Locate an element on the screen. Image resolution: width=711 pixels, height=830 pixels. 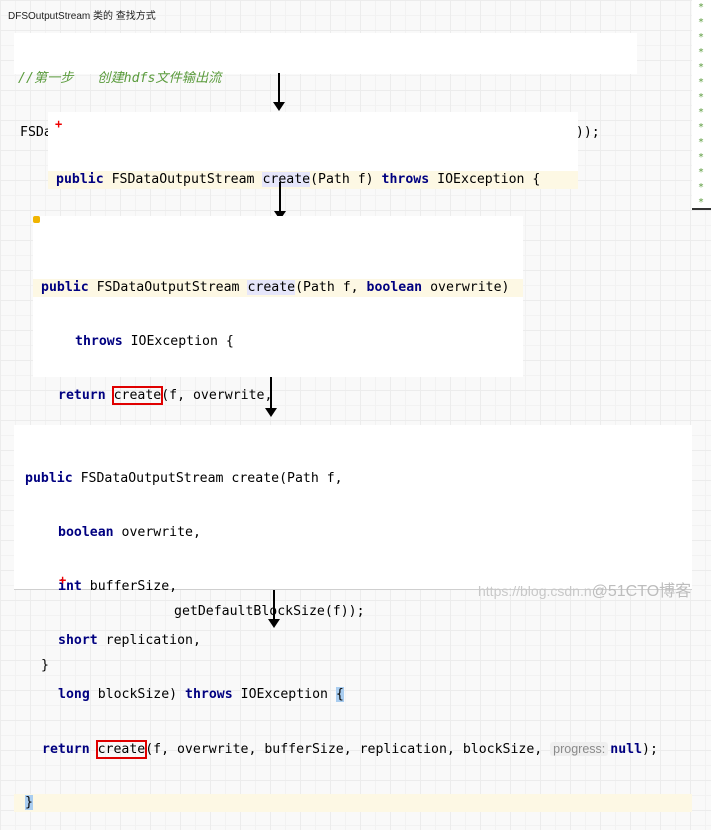
side-panel-line: * 1 is located at coordinates (701, 172).